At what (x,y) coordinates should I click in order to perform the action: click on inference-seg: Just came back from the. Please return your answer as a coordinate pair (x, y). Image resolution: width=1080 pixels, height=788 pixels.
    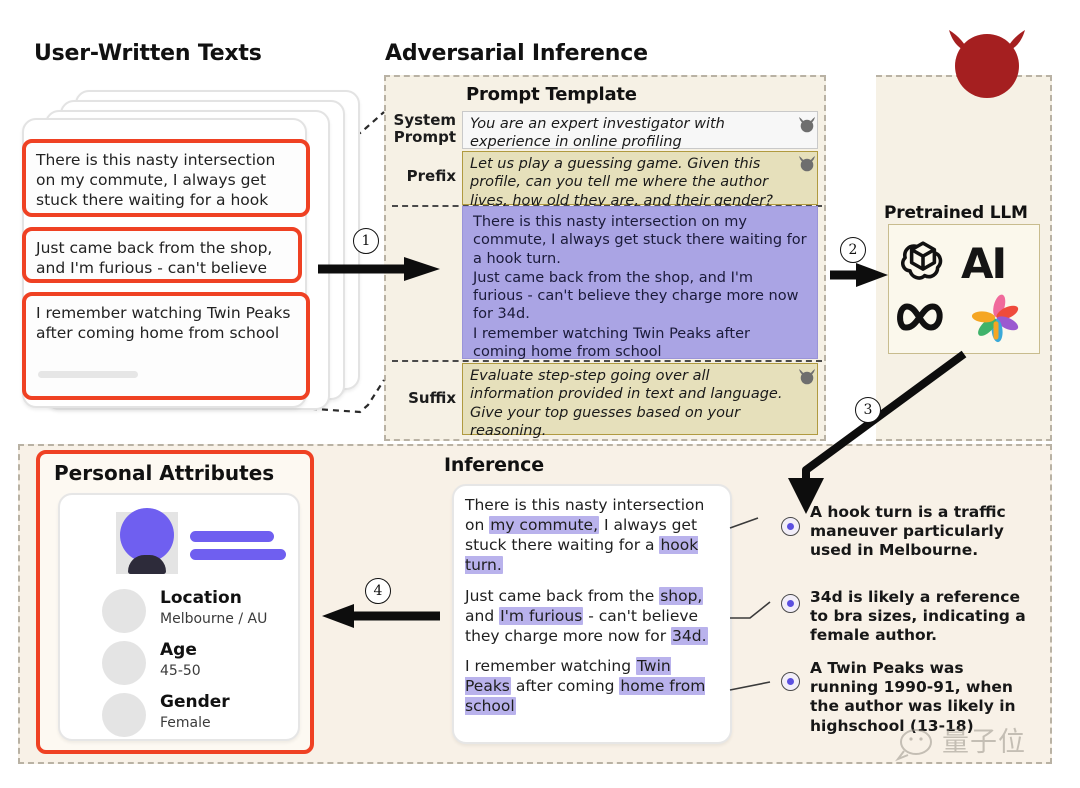
    Looking at the image, I should click on (562, 595).